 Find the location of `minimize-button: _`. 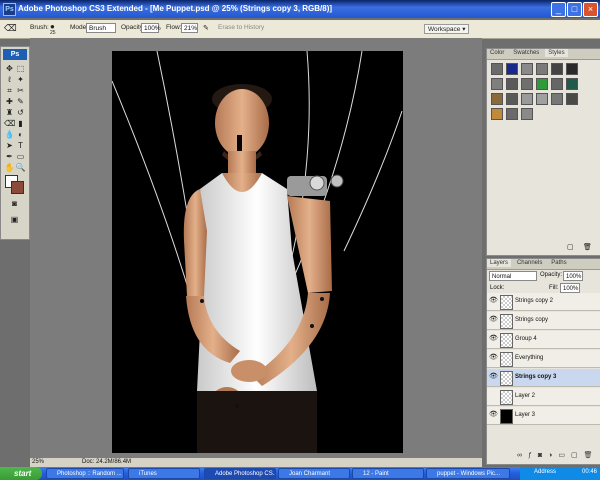

minimize-button: _ is located at coordinates (558, 9).